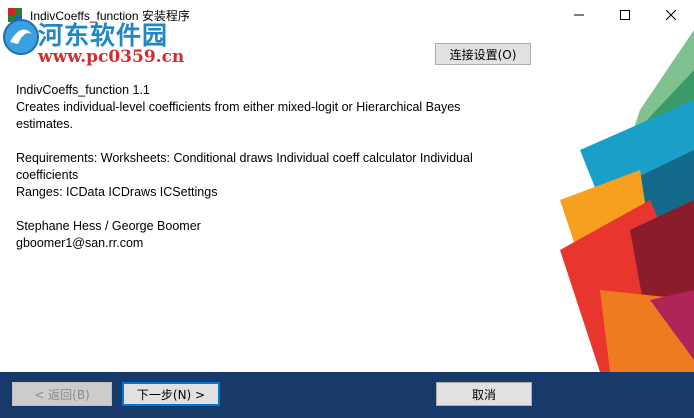 The width and height of the screenshot is (694, 418). I want to click on ranges-text: Ranges: ICData ICDraws ICSettings, so click(117, 192).